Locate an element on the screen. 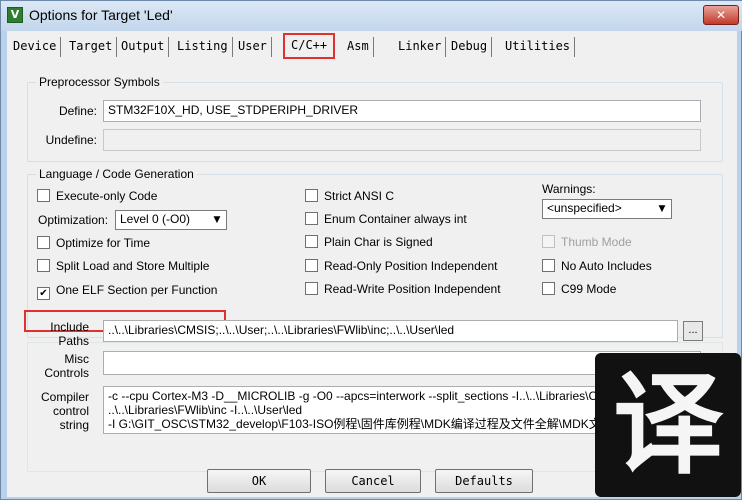  one-elf-checkbox: ✔ One ELF Section per Function is located at coordinates (127, 291).